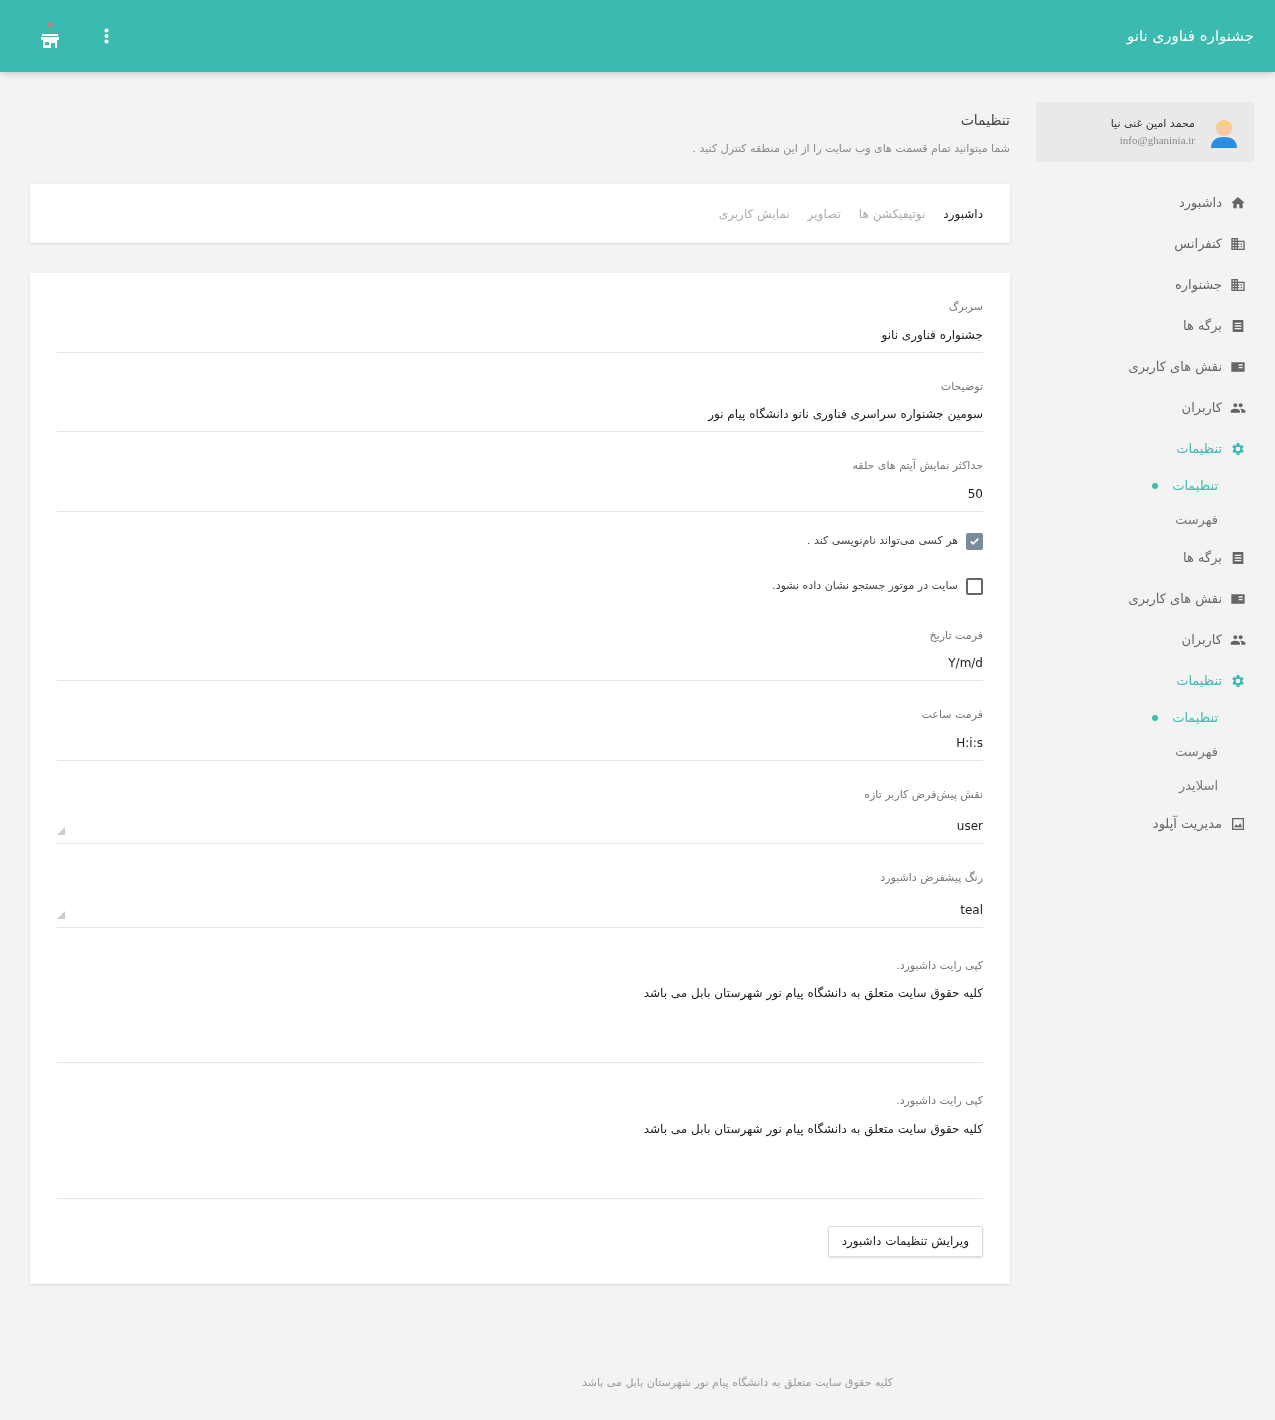 The width and height of the screenshot is (1275, 1420). I want to click on text-field: سومین جشنواره سراسری فناوری نانو دانشگاه پیام نور, so click(520, 414).